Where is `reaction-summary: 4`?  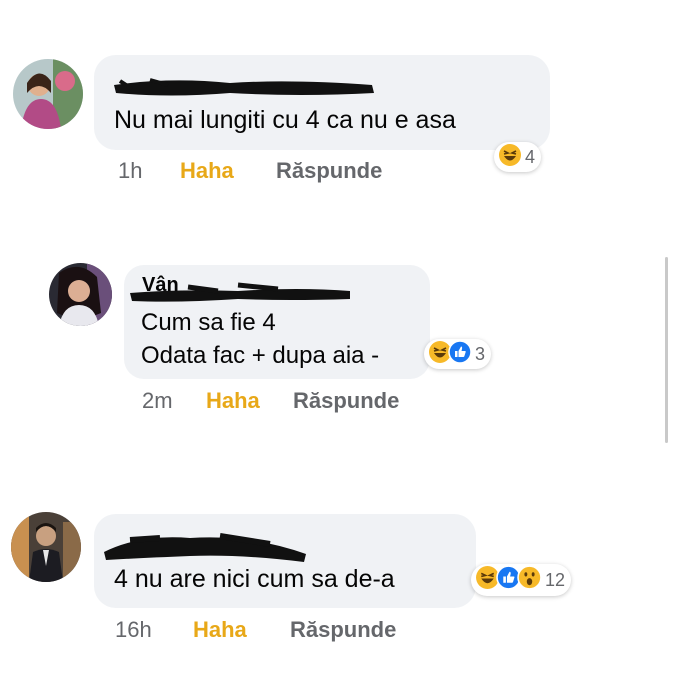
reaction-summary: 4 is located at coordinates (518, 157).